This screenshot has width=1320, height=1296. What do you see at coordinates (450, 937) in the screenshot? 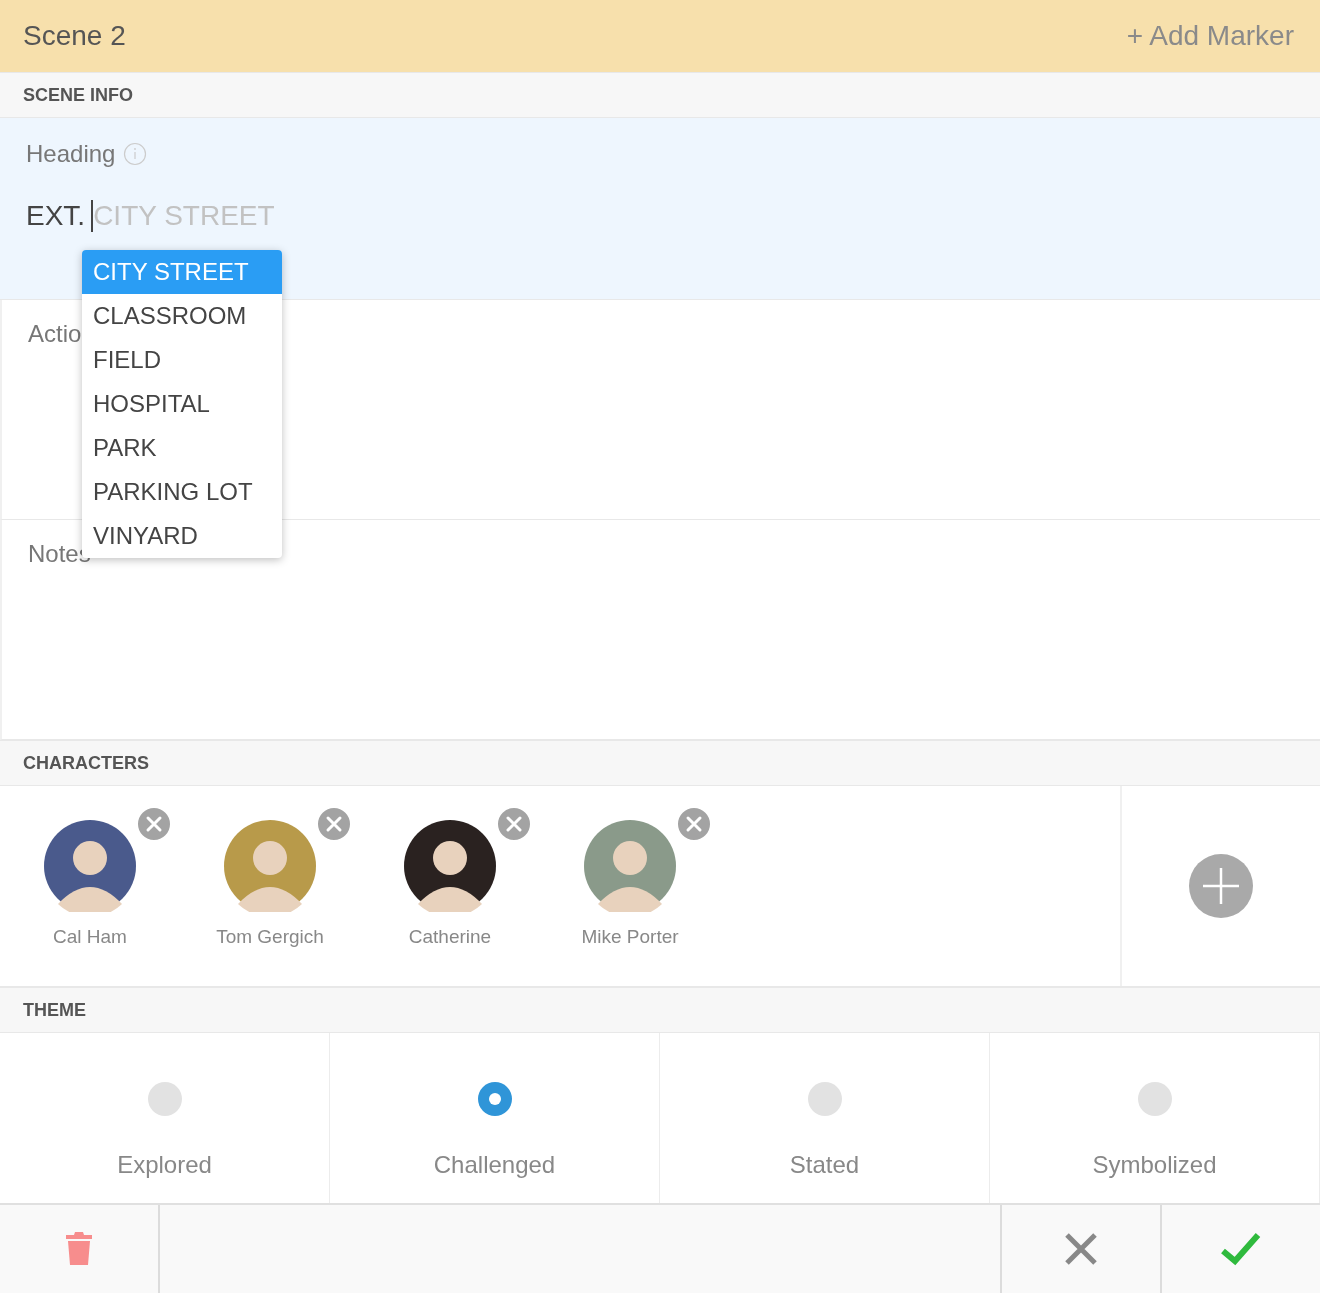
I see `character-name: Catherine` at bounding box center [450, 937].